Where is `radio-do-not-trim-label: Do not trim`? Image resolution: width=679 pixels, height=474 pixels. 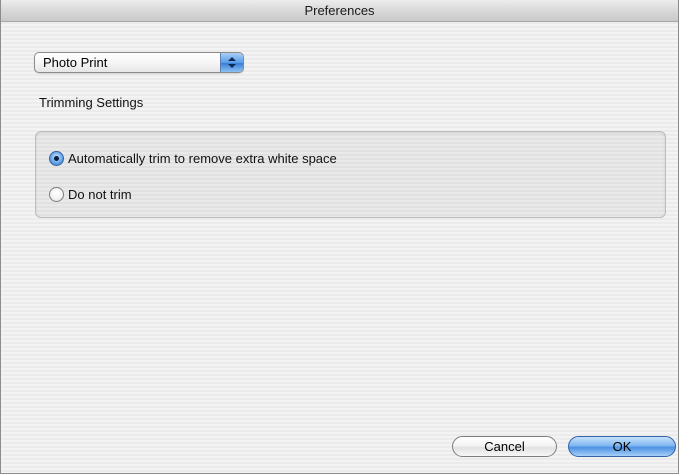
radio-do-not-trim-label: Do not trim is located at coordinates (100, 194).